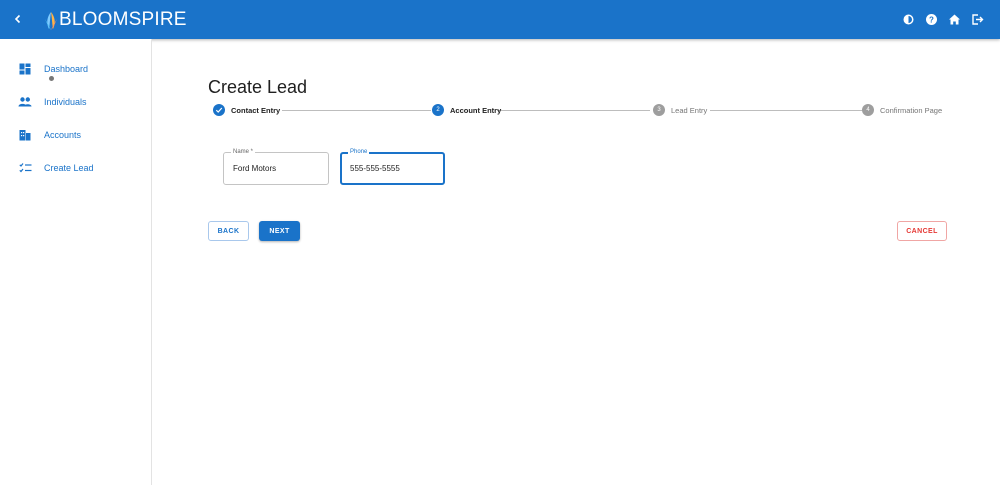  What do you see at coordinates (438, 110) in the screenshot?
I see `step-number: 2` at bounding box center [438, 110].